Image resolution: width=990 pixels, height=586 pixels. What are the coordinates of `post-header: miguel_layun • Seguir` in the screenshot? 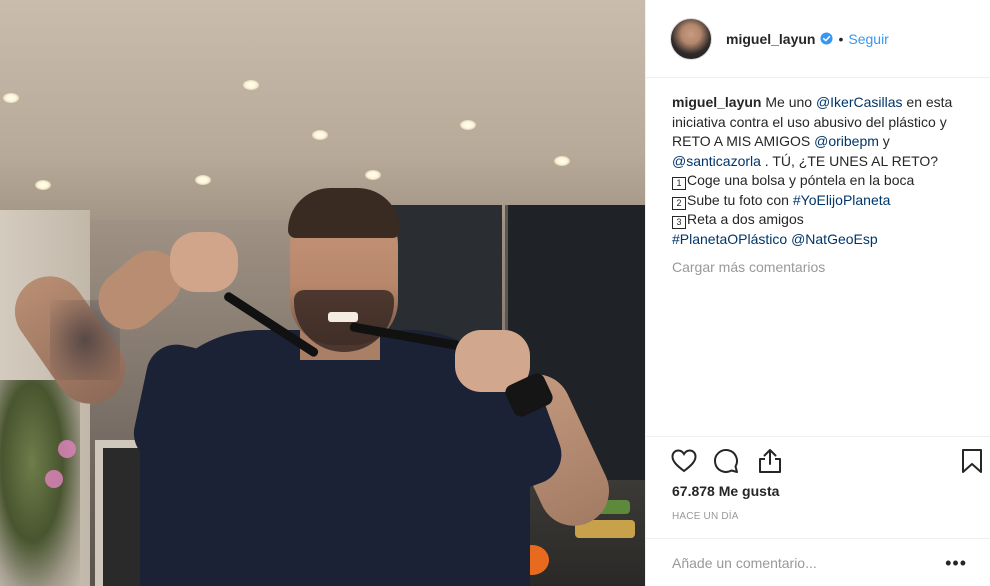 It's located at (818, 39).